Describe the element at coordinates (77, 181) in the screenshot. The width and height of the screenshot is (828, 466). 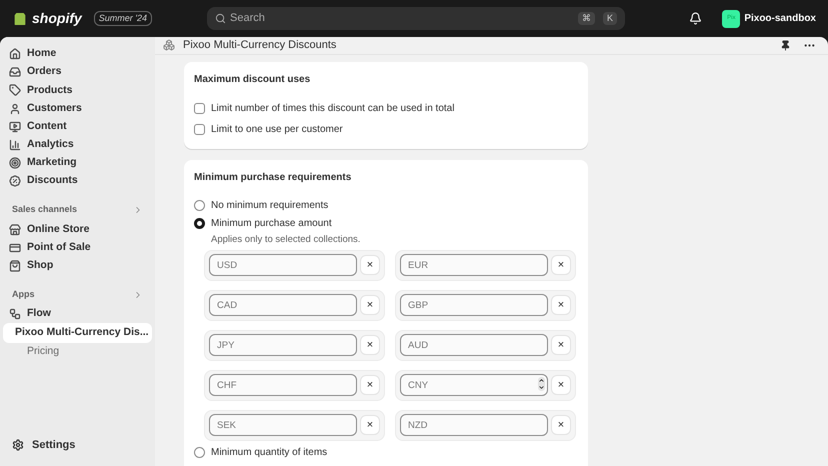
I see `nav-item: Discounts` at that location.